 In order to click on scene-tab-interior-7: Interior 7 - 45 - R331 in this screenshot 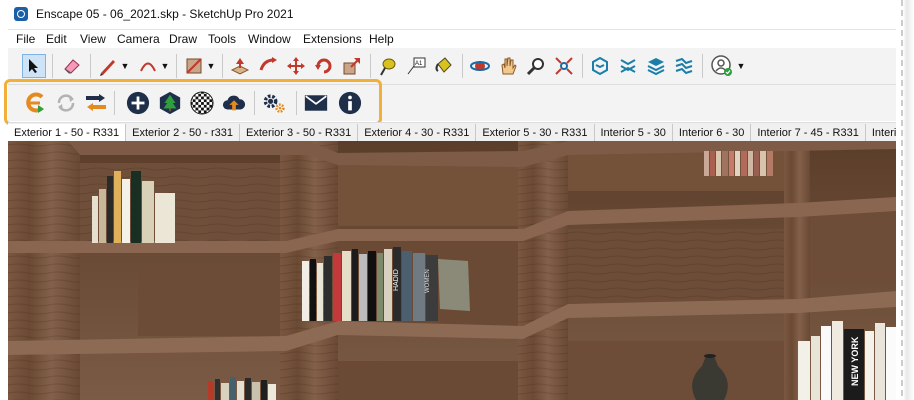, I will do `click(808, 133)`.